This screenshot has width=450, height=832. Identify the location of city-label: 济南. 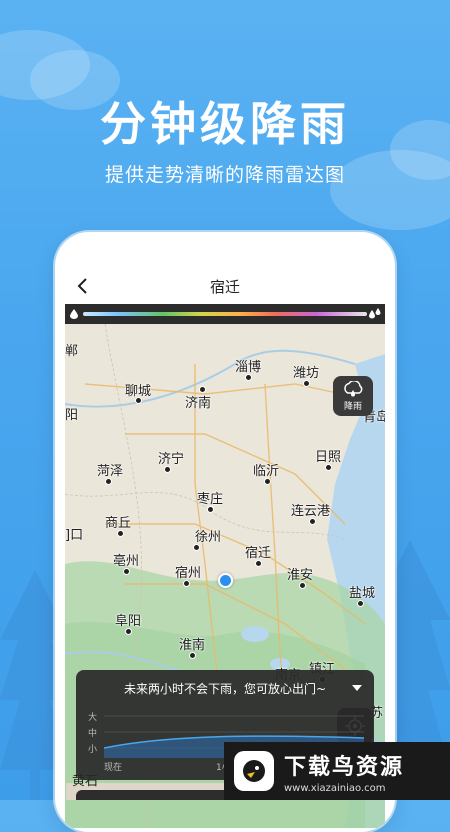
(198, 403).